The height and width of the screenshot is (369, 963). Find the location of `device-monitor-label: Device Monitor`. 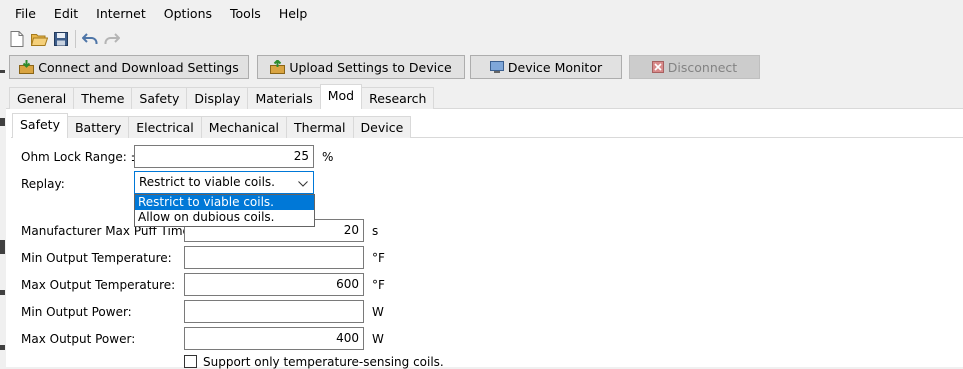

device-monitor-label: Device Monitor is located at coordinates (555, 67).